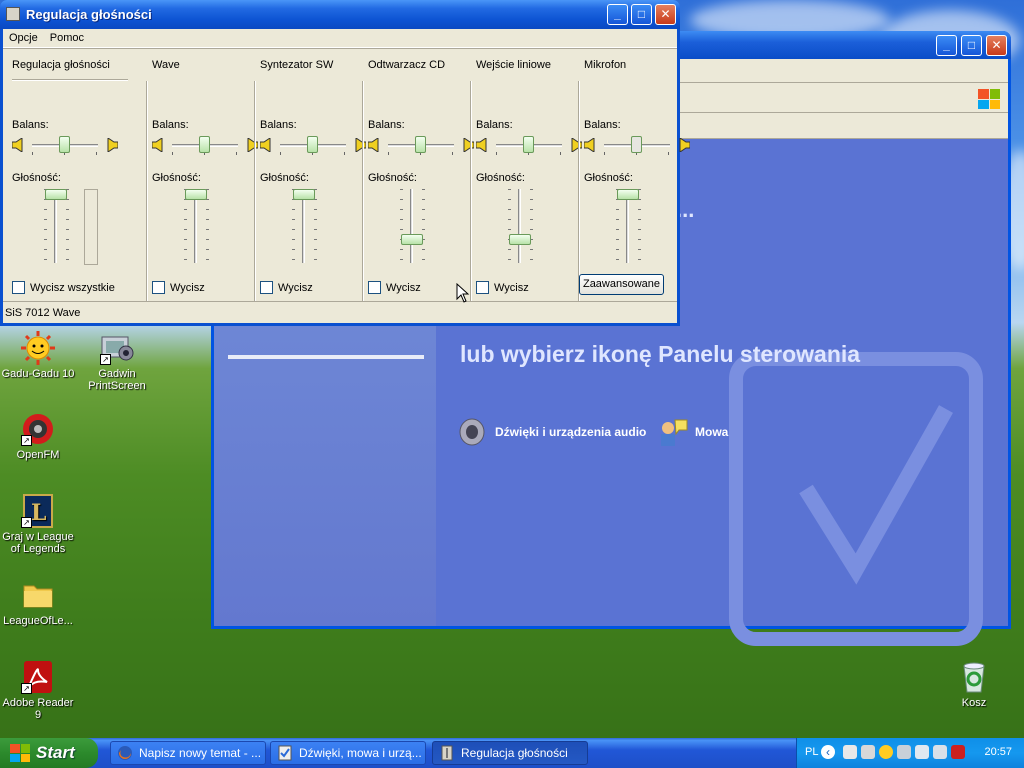 The image size is (1024, 768). Describe the element at coordinates (692, 432) in the screenshot. I see `link-speech: Mowa` at that location.